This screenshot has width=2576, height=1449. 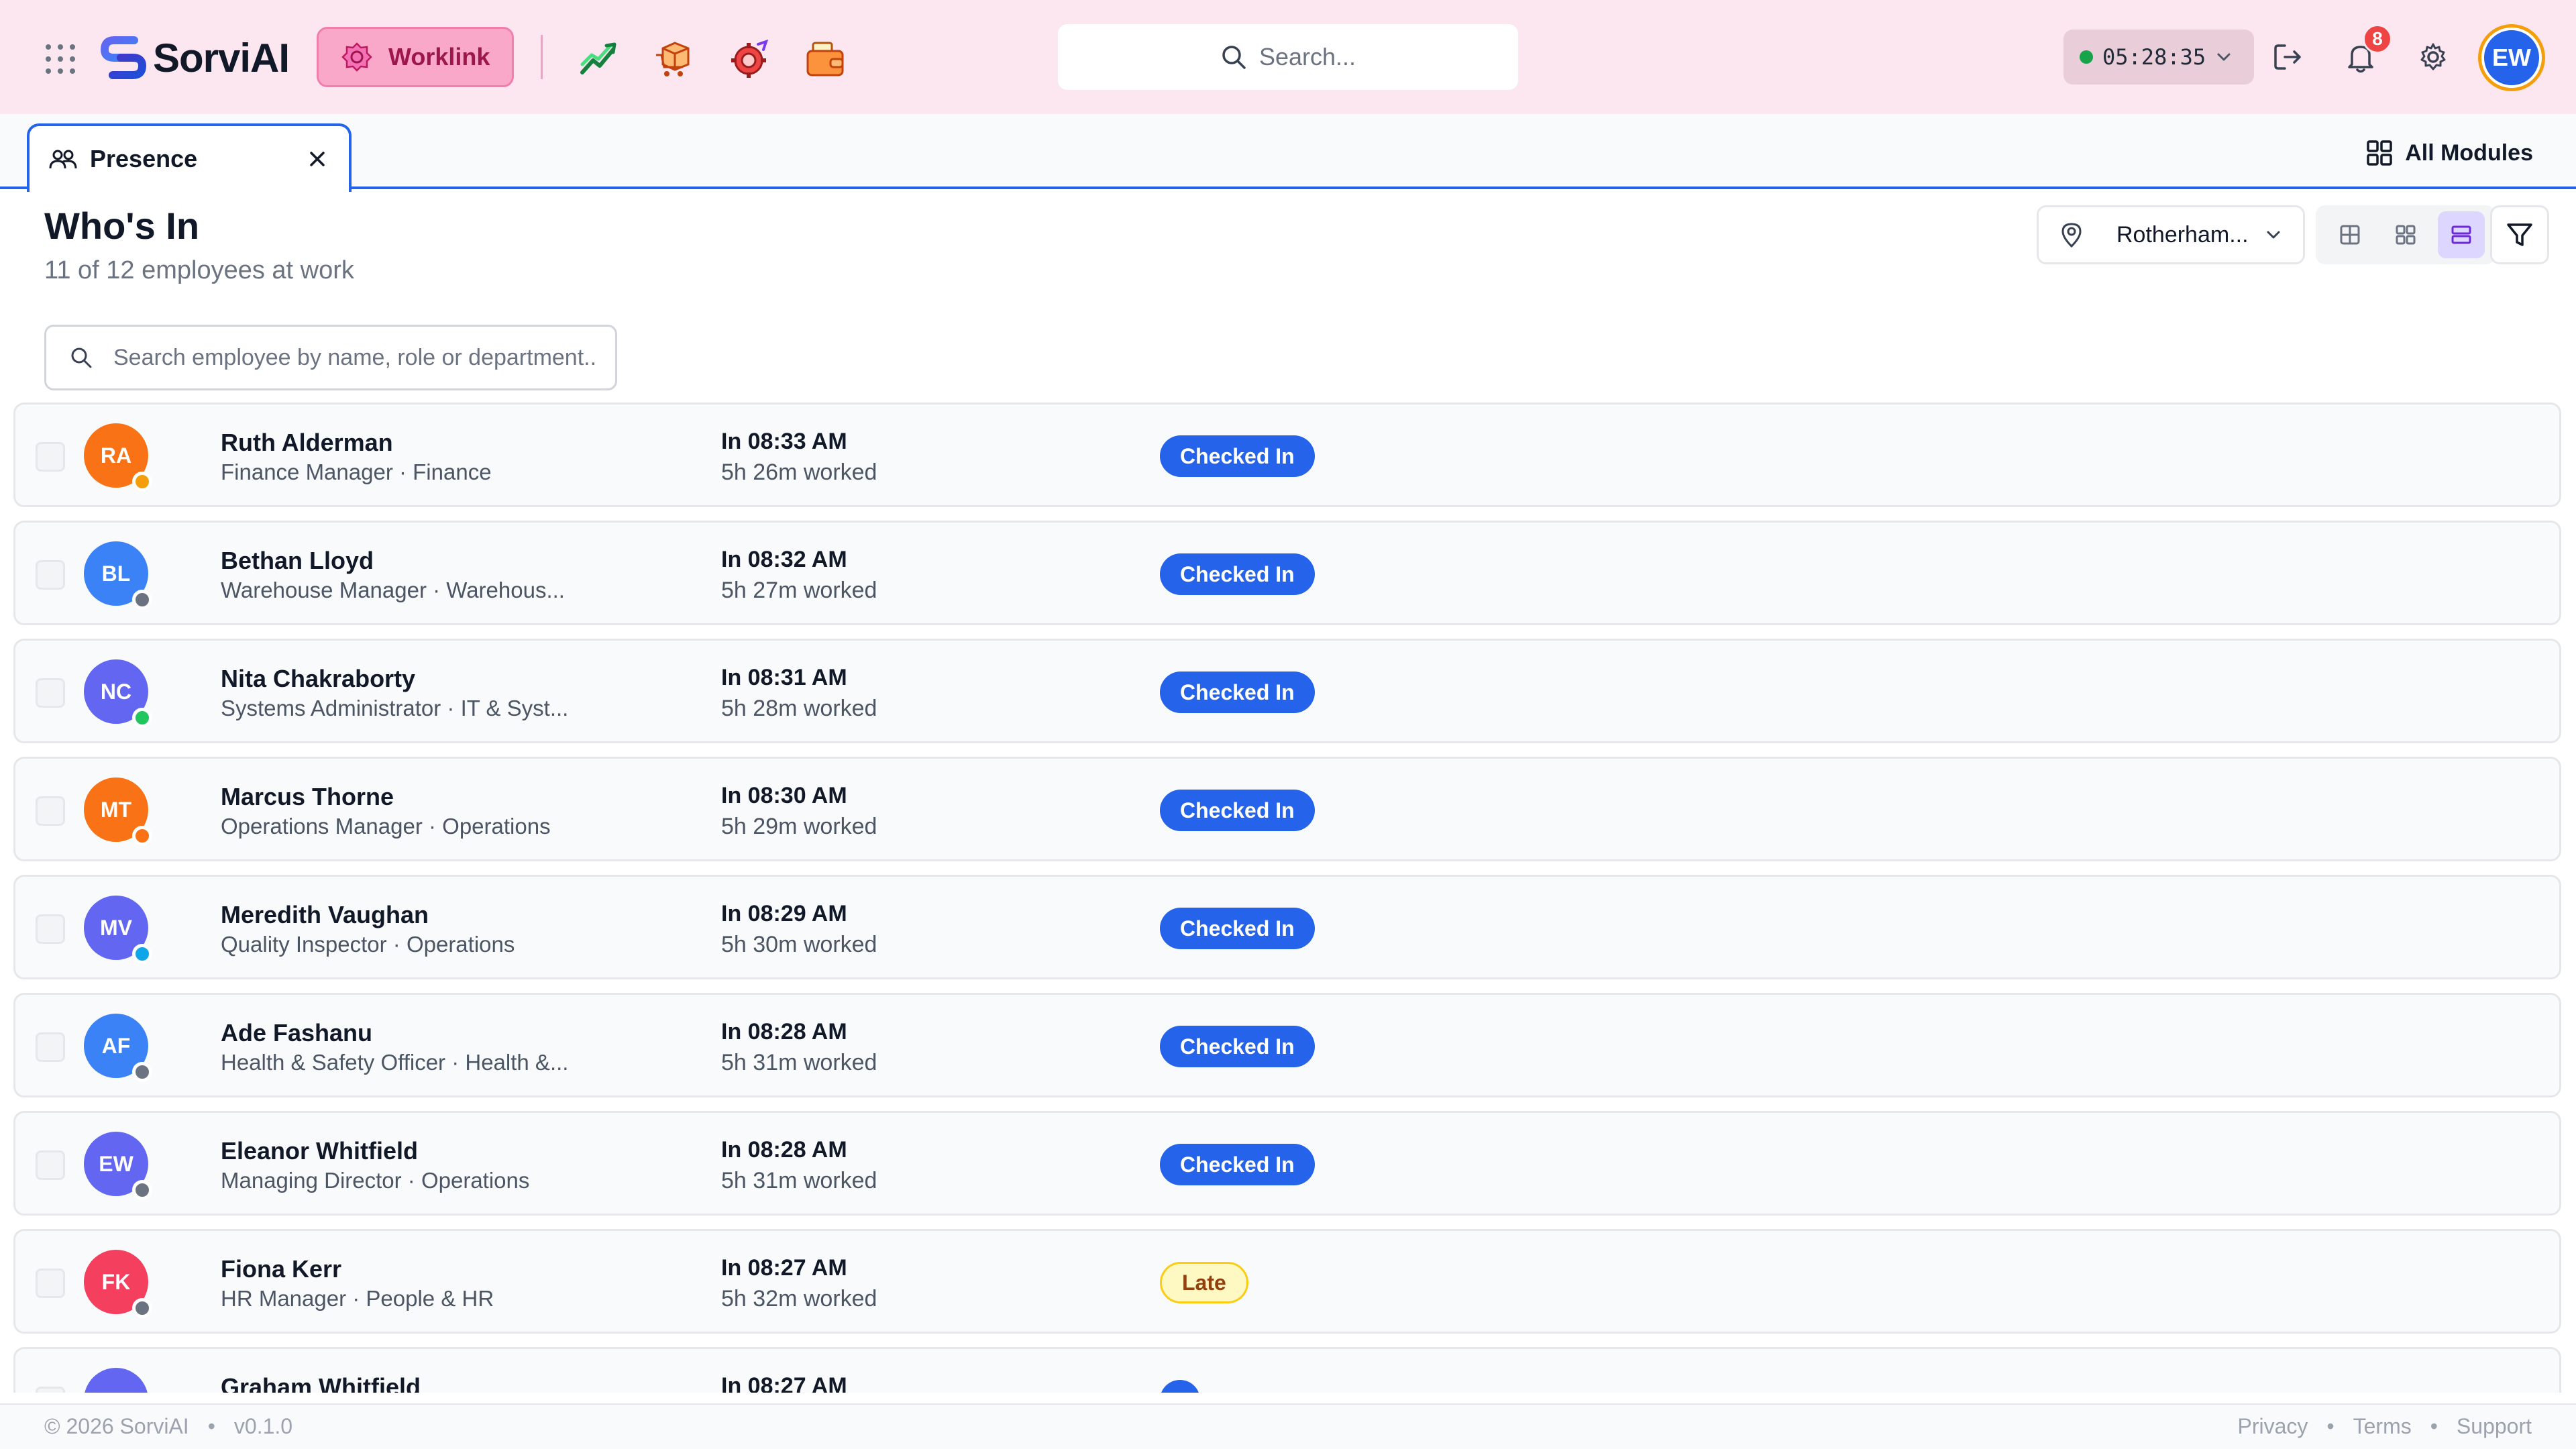 I want to click on worklink-module-button: Worklink, so click(x=415, y=57).